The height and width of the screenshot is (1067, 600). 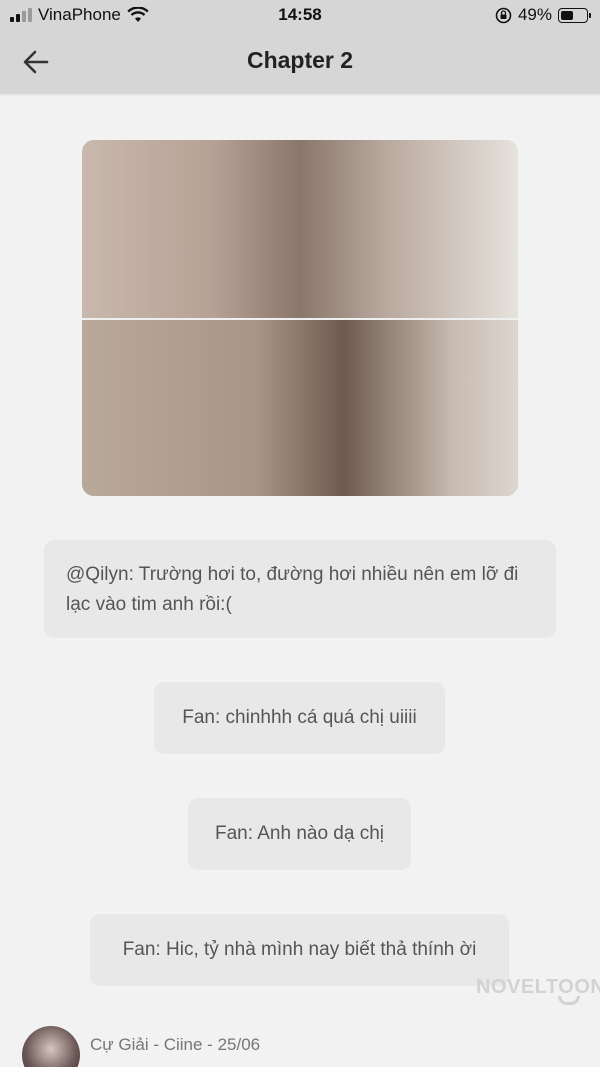 What do you see at coordinates (300, 408) in the screenshot?
I see `photo-bottom-panel` at bounding box center [300, 408].